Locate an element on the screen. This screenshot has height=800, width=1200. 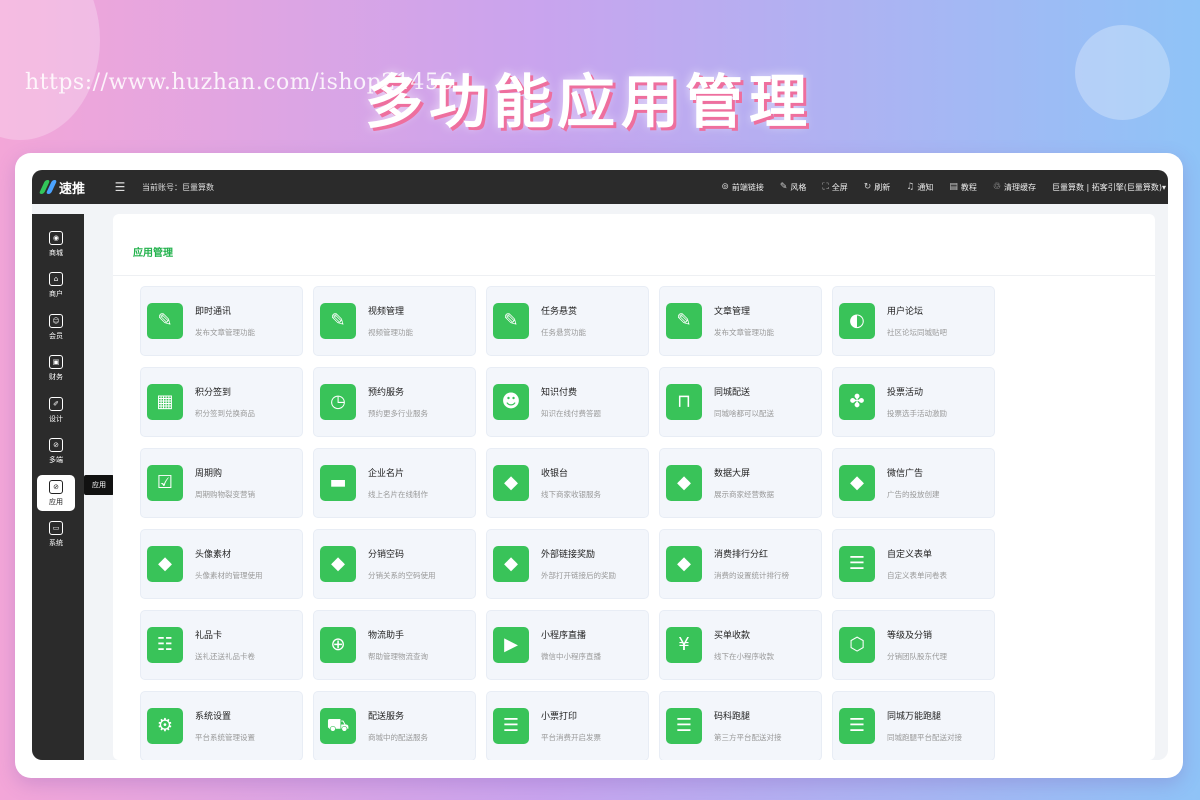
alarm-clock-icon: ◷ is located at coordinates (338, 402).